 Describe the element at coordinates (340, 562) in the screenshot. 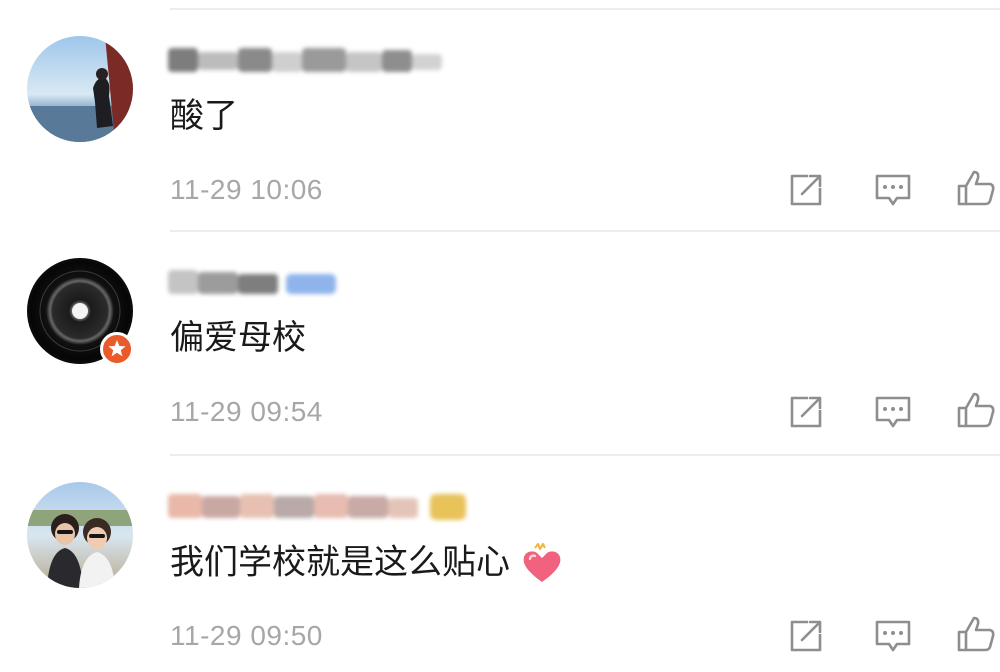

I see `comment-text-content: 我们学校就是这么贴心` at that location.